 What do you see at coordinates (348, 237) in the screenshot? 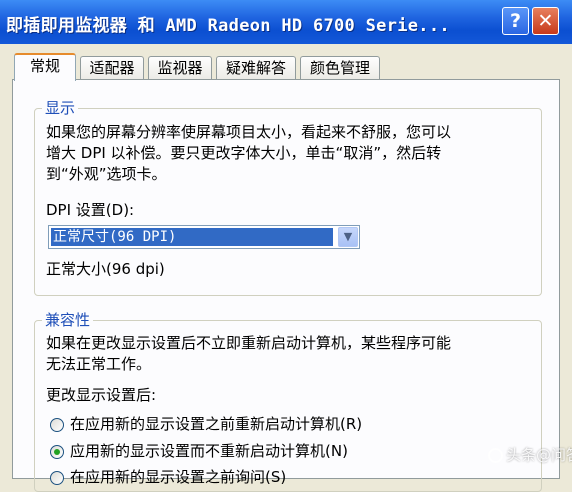
I see `chevron-down-icon: ▼` at bounding box center [348, 237].